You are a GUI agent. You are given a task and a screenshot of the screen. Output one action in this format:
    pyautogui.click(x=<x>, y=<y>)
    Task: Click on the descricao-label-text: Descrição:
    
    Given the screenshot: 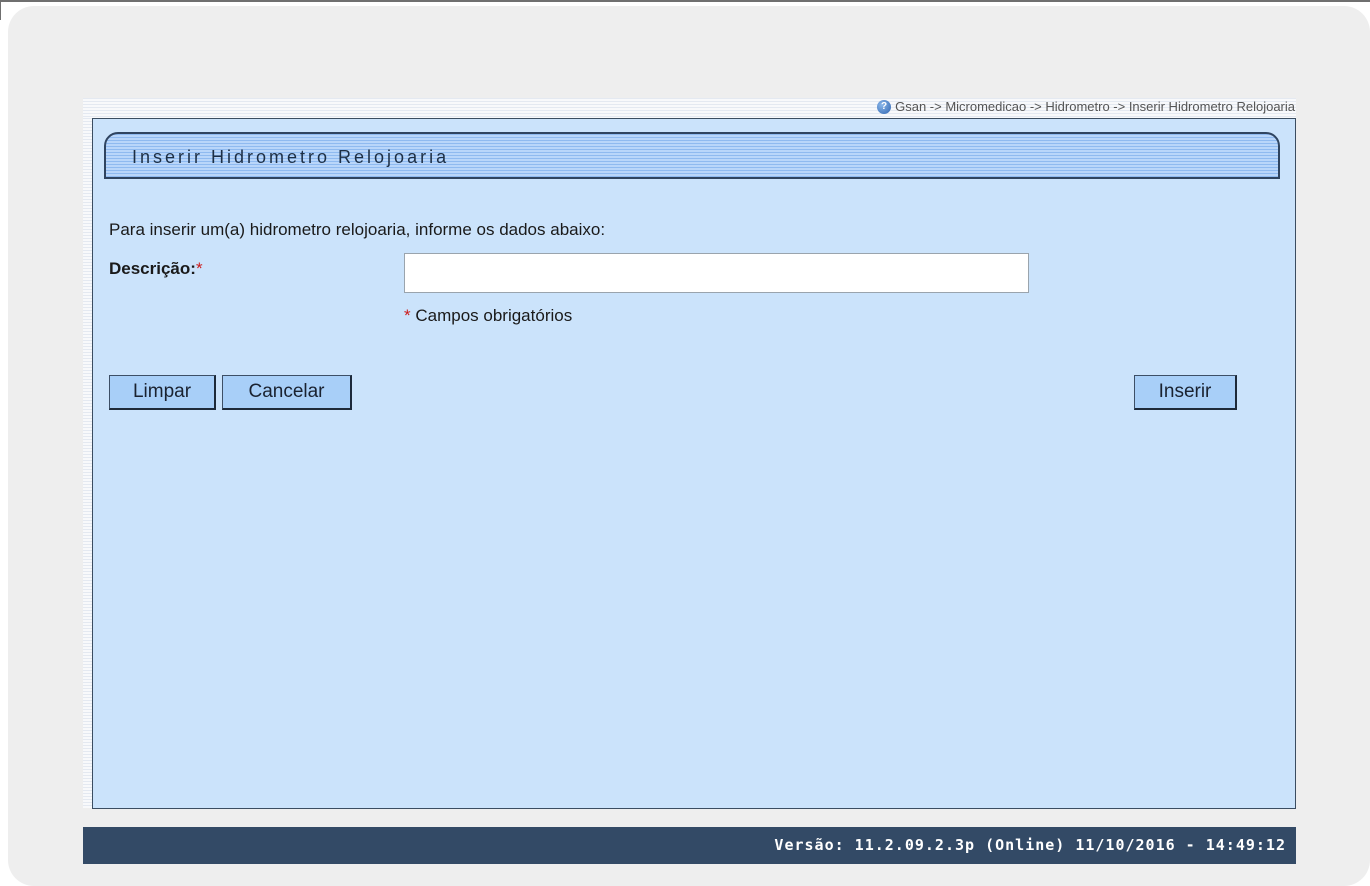 What is the action you would take?
    pyautogui.click(x=152, y=268)
    